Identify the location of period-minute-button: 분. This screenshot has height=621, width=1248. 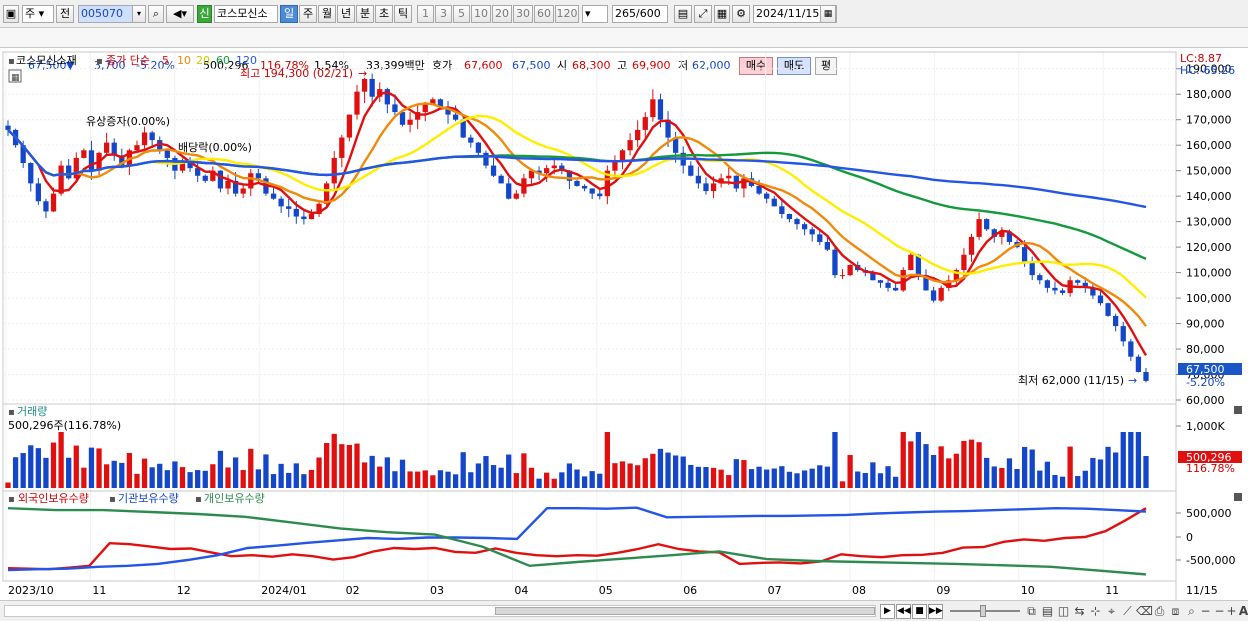
(365, 14).